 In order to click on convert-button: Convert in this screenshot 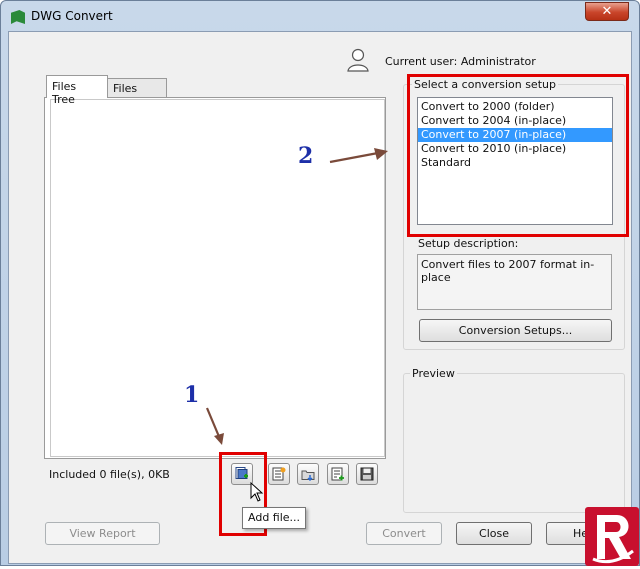, I will do `click(404, 533)`.